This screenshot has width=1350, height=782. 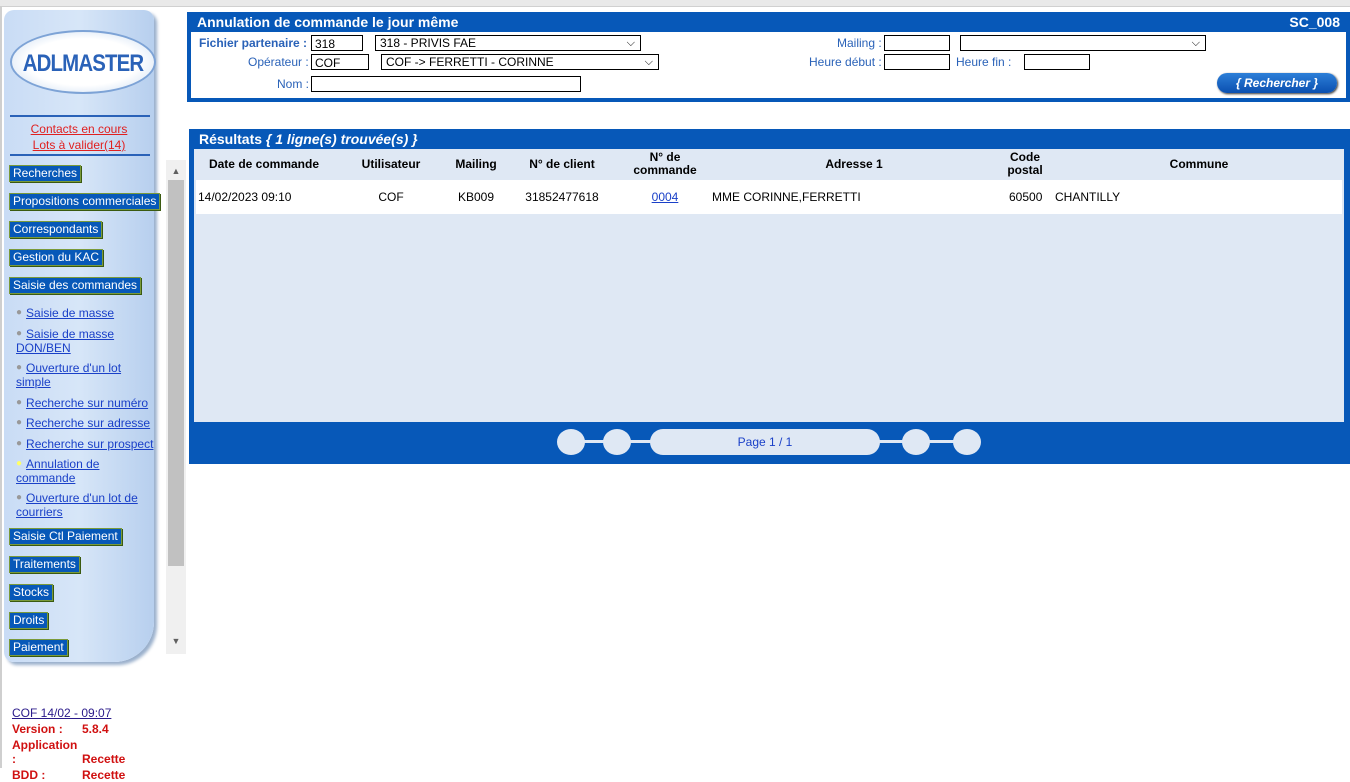 I want to click on col-header-client: N° de client, so click(x=562, y=164).